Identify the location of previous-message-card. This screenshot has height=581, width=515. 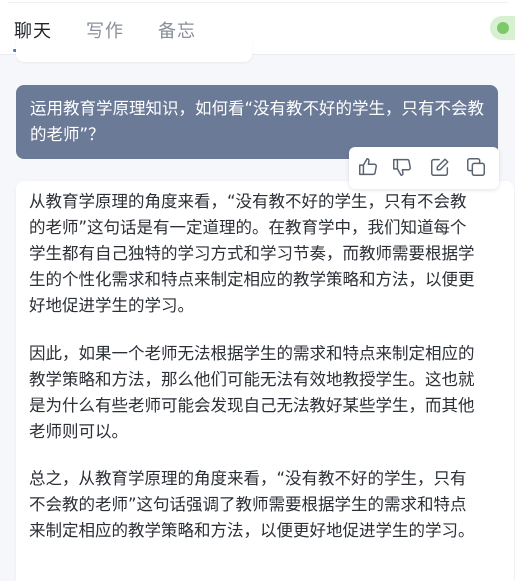
(134, 51).